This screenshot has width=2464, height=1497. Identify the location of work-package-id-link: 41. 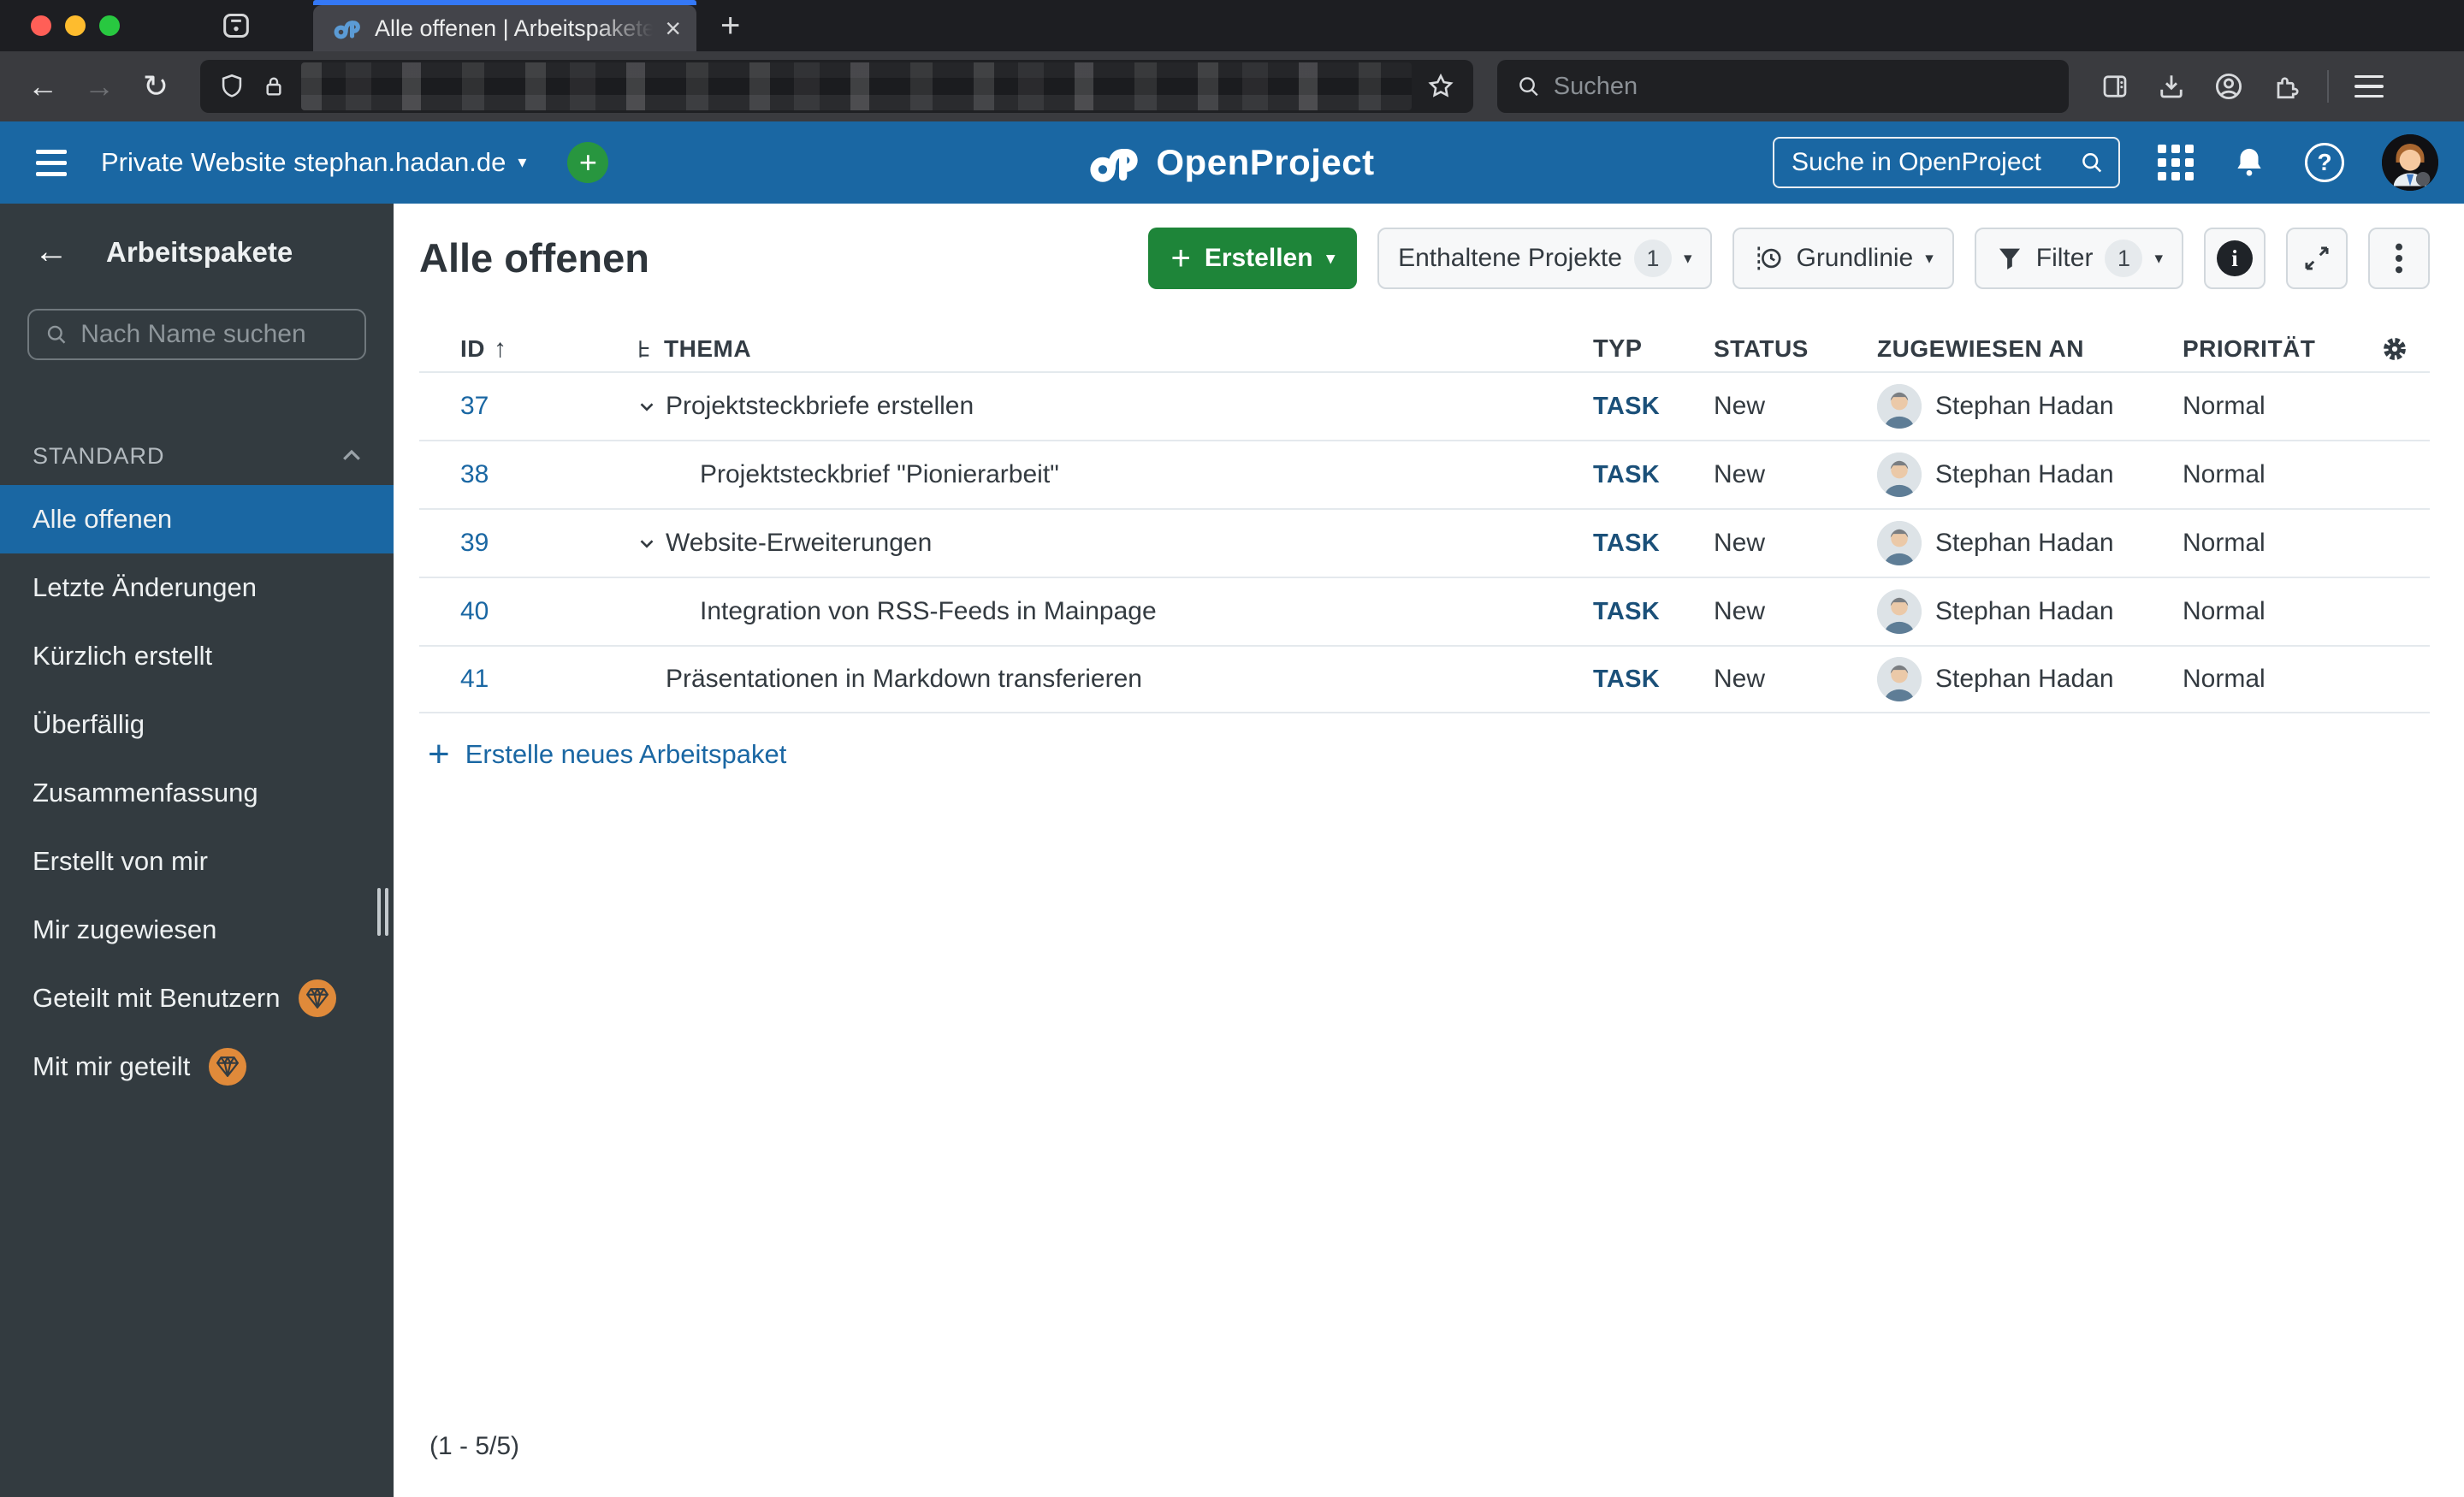
(474, 679).